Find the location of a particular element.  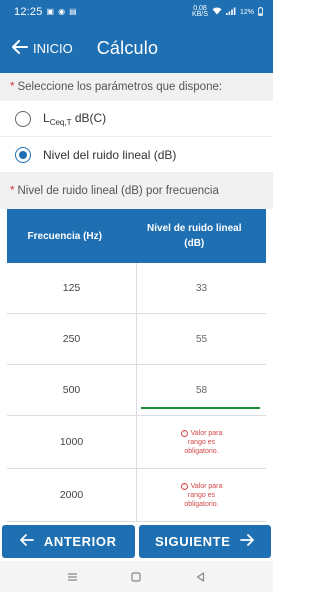

params-section-label: * Seleccione los parámetros que dispone: is located at coordinates (136, 87).